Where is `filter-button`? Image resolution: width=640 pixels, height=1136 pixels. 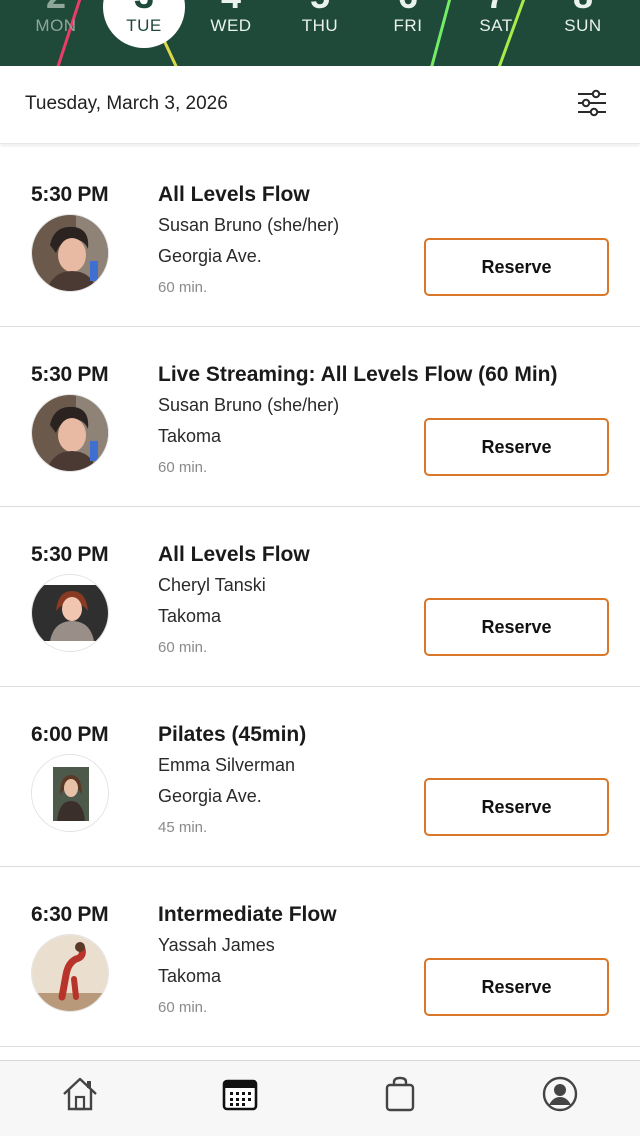
filter-button is located at coordinates (592, 103).